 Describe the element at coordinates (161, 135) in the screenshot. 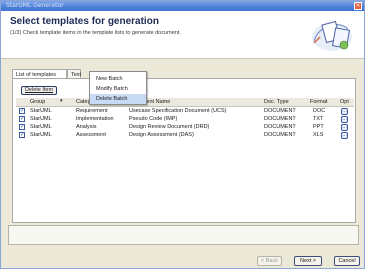

I see `cell-document-name: Design Assessment (DAS)` at that location.